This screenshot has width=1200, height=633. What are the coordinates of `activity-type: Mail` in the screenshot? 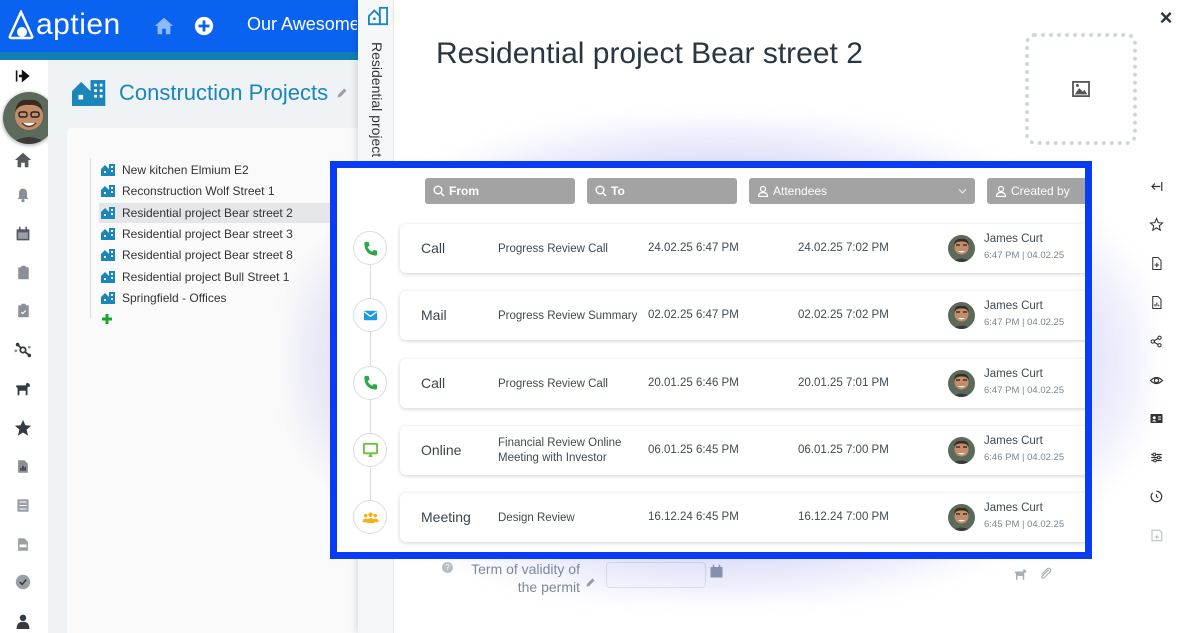 It's located at (434, 315).